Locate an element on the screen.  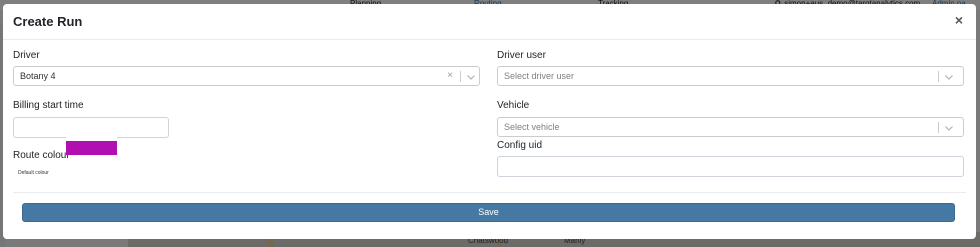
driver-user-label: Driver user is located at coordinates (521, 55).